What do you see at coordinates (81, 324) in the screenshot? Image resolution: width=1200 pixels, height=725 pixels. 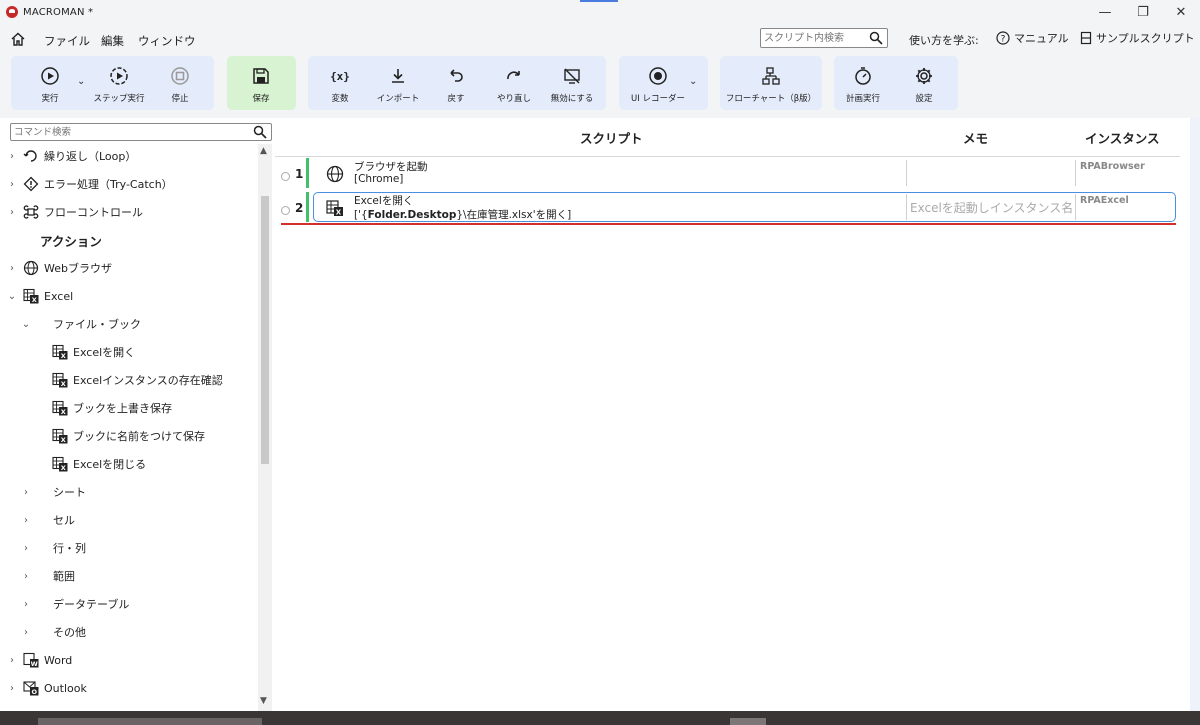 I see `tree-item: ⌄ ファイル・ブック` at bounding box center [81, 324].